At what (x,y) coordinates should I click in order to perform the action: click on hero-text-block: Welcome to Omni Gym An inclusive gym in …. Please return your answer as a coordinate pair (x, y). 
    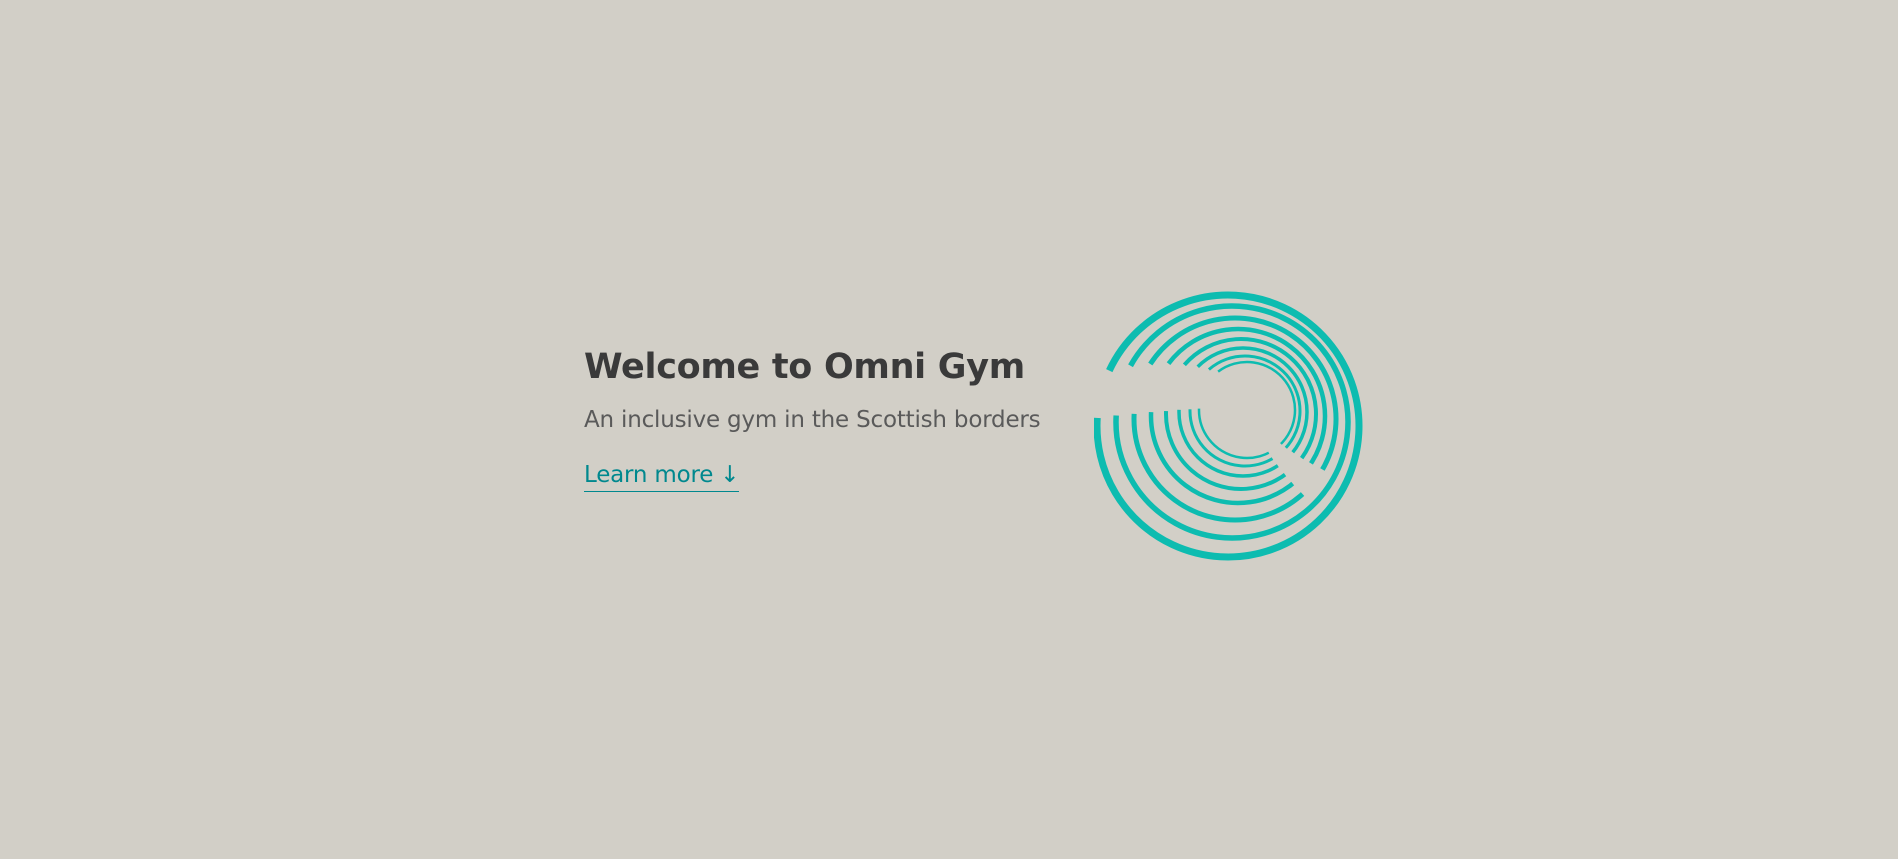
    Looking at the image, I should click on (834, 418).